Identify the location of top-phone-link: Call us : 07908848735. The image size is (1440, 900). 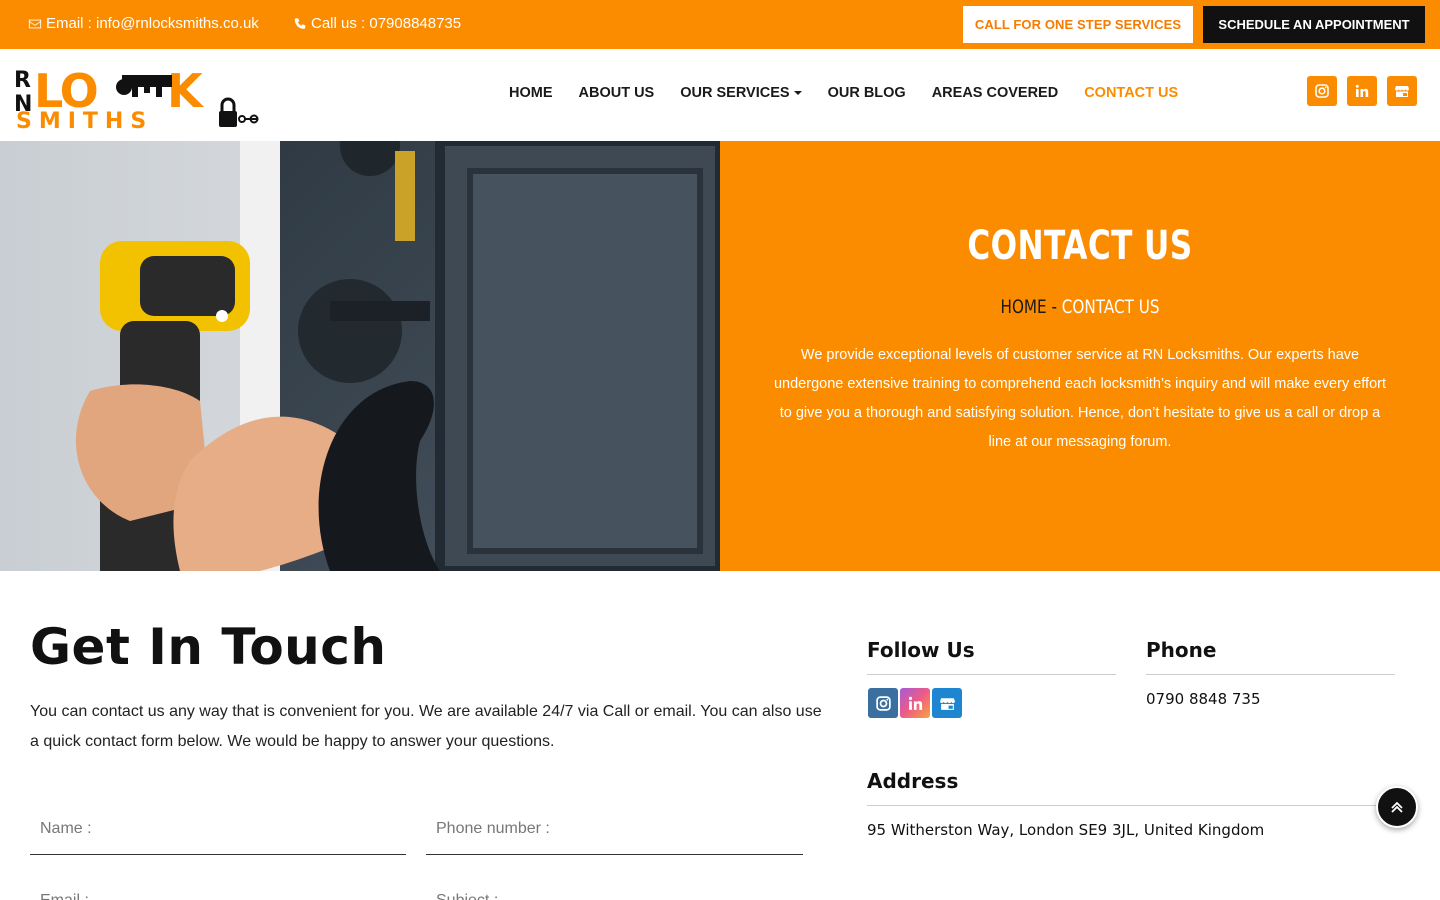
(377, 23).